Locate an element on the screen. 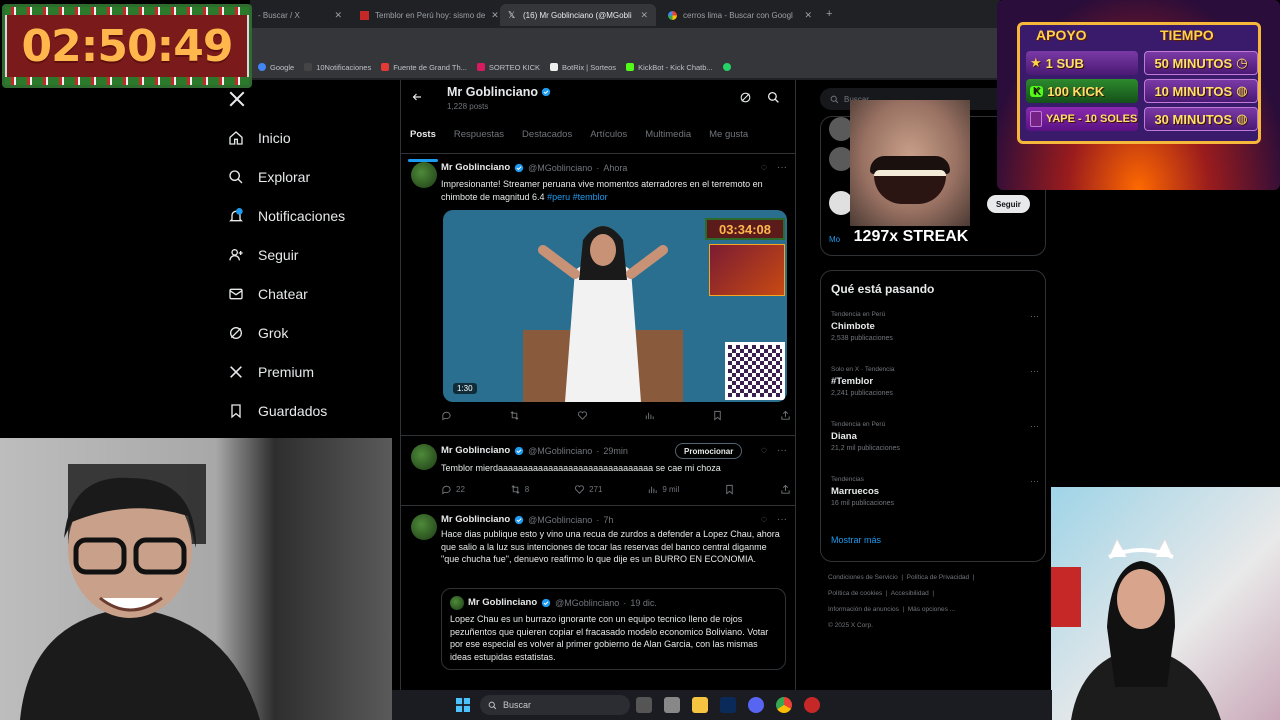  file-explorer-icon is located at coordinates (700, 705).